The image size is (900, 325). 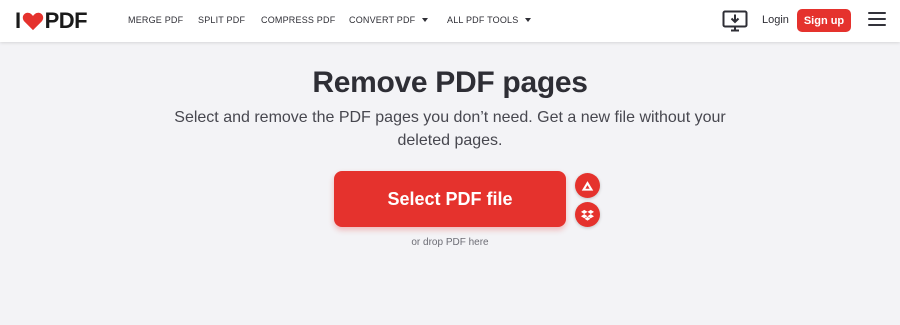 I want to click on page-title: Remove PDF pages, so click(x=450, y=82).